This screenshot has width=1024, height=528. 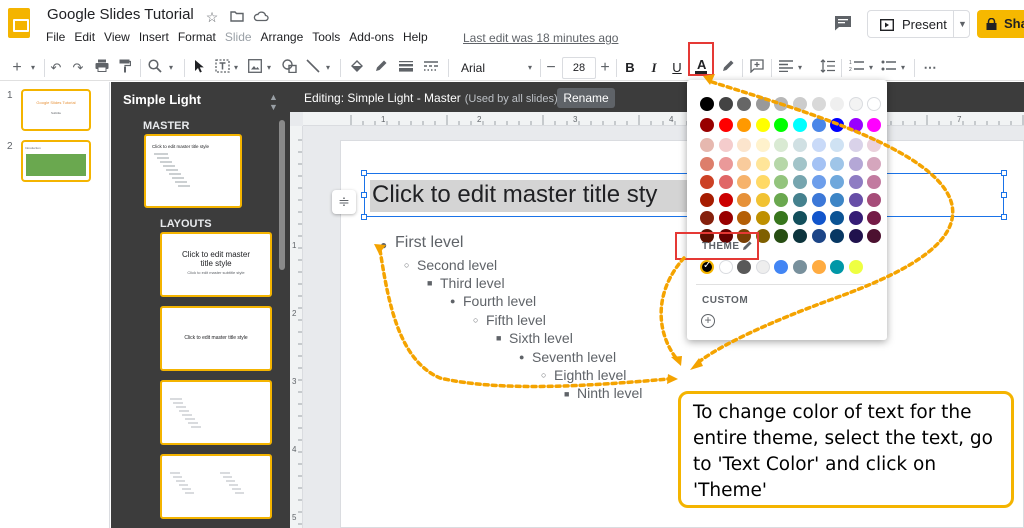 I want to click on highlight-color-icon, so click(x=728, y=68).